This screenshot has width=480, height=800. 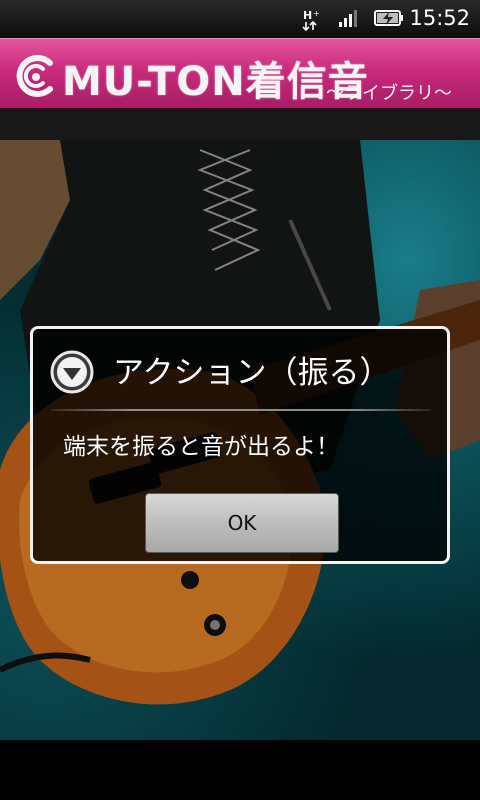 What do you see at coordinates (240, 770) in the screenshot?
I see `bottom-band` at bounding box center [240, 770].